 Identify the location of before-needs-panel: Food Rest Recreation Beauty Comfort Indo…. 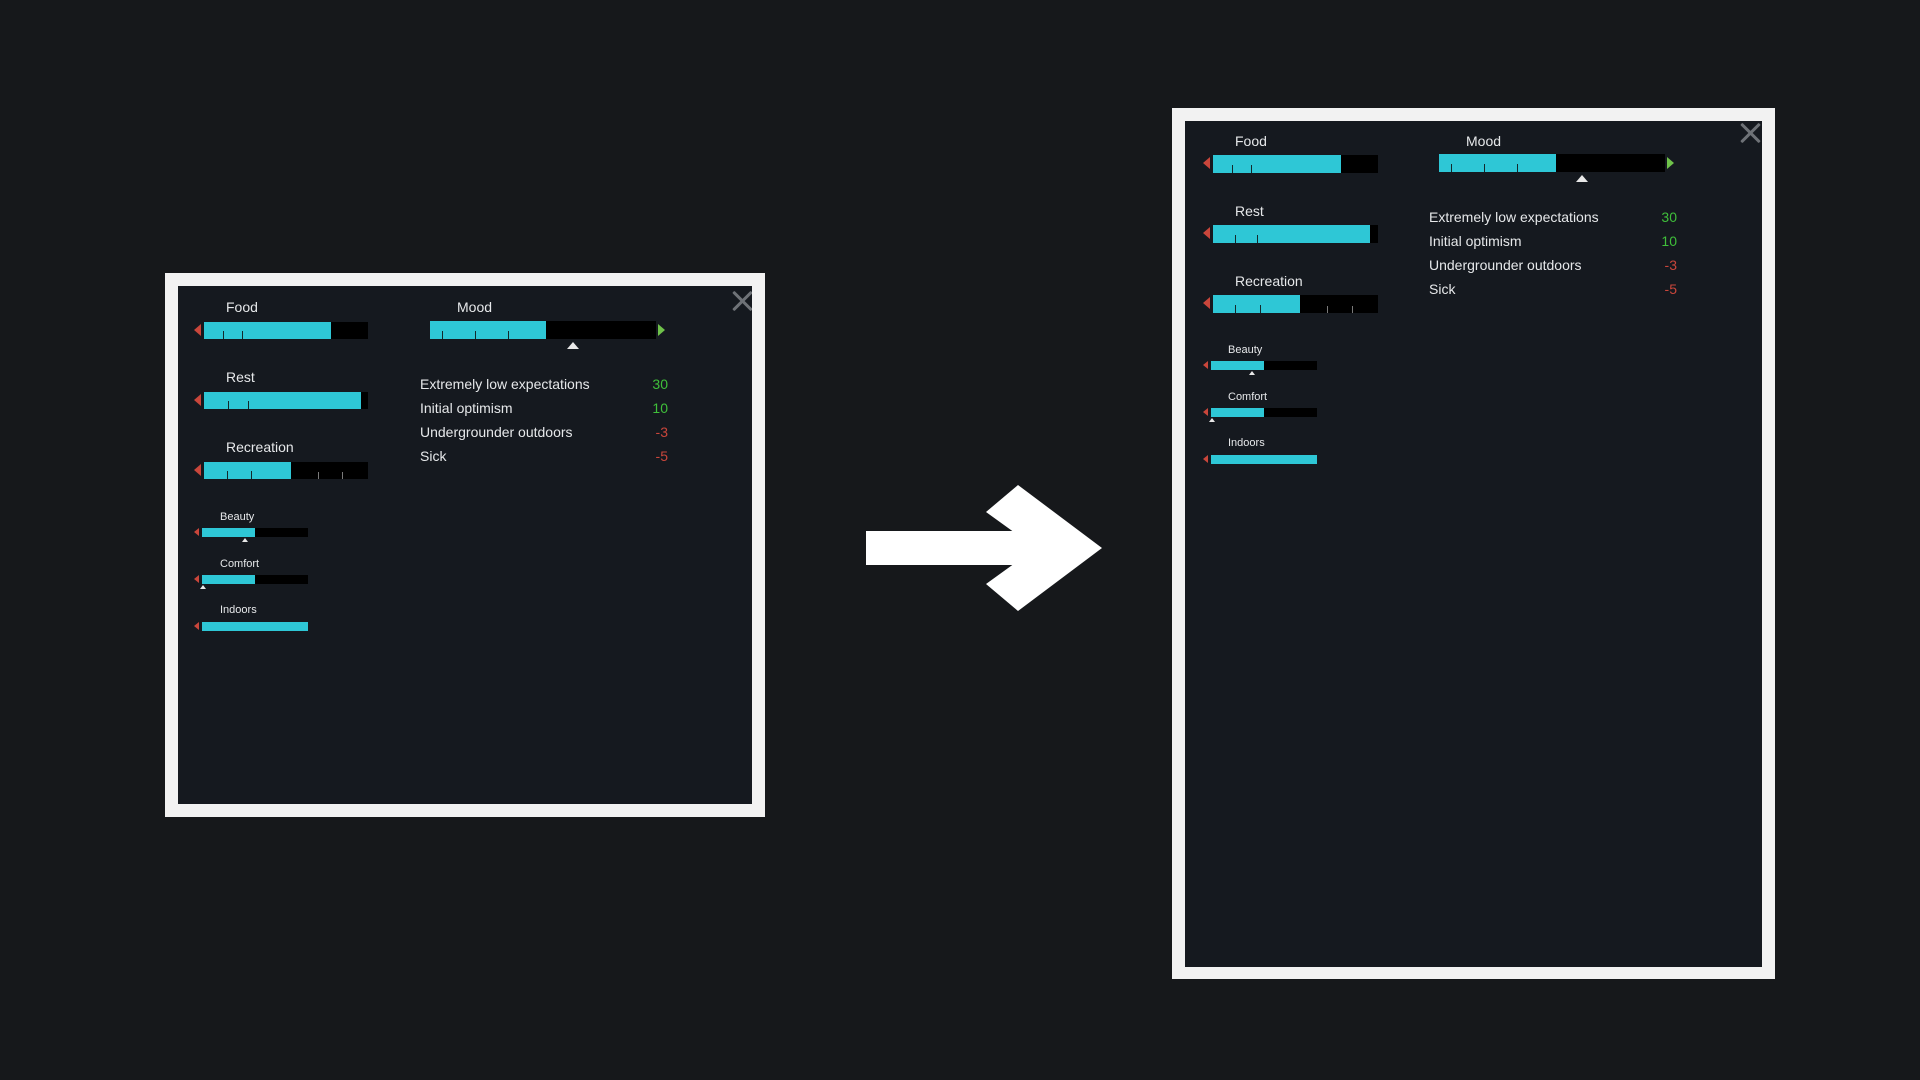
(465, 545).